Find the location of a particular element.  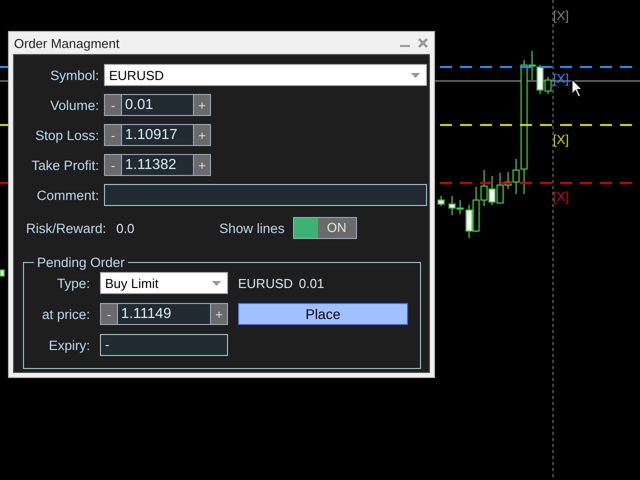

order-summary-text: 0.01 is located at coordinates (311, 283).